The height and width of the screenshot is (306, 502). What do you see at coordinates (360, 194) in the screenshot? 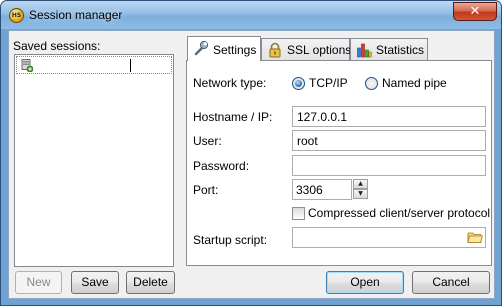
I see `port-decrement-button: ▼` at bounding box center [360, 194].